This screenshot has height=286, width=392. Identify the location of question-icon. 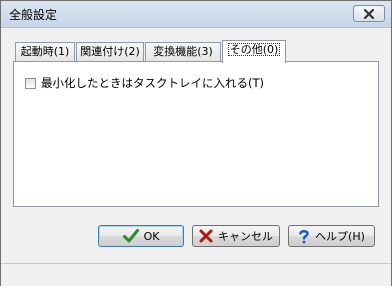
(304, 236).